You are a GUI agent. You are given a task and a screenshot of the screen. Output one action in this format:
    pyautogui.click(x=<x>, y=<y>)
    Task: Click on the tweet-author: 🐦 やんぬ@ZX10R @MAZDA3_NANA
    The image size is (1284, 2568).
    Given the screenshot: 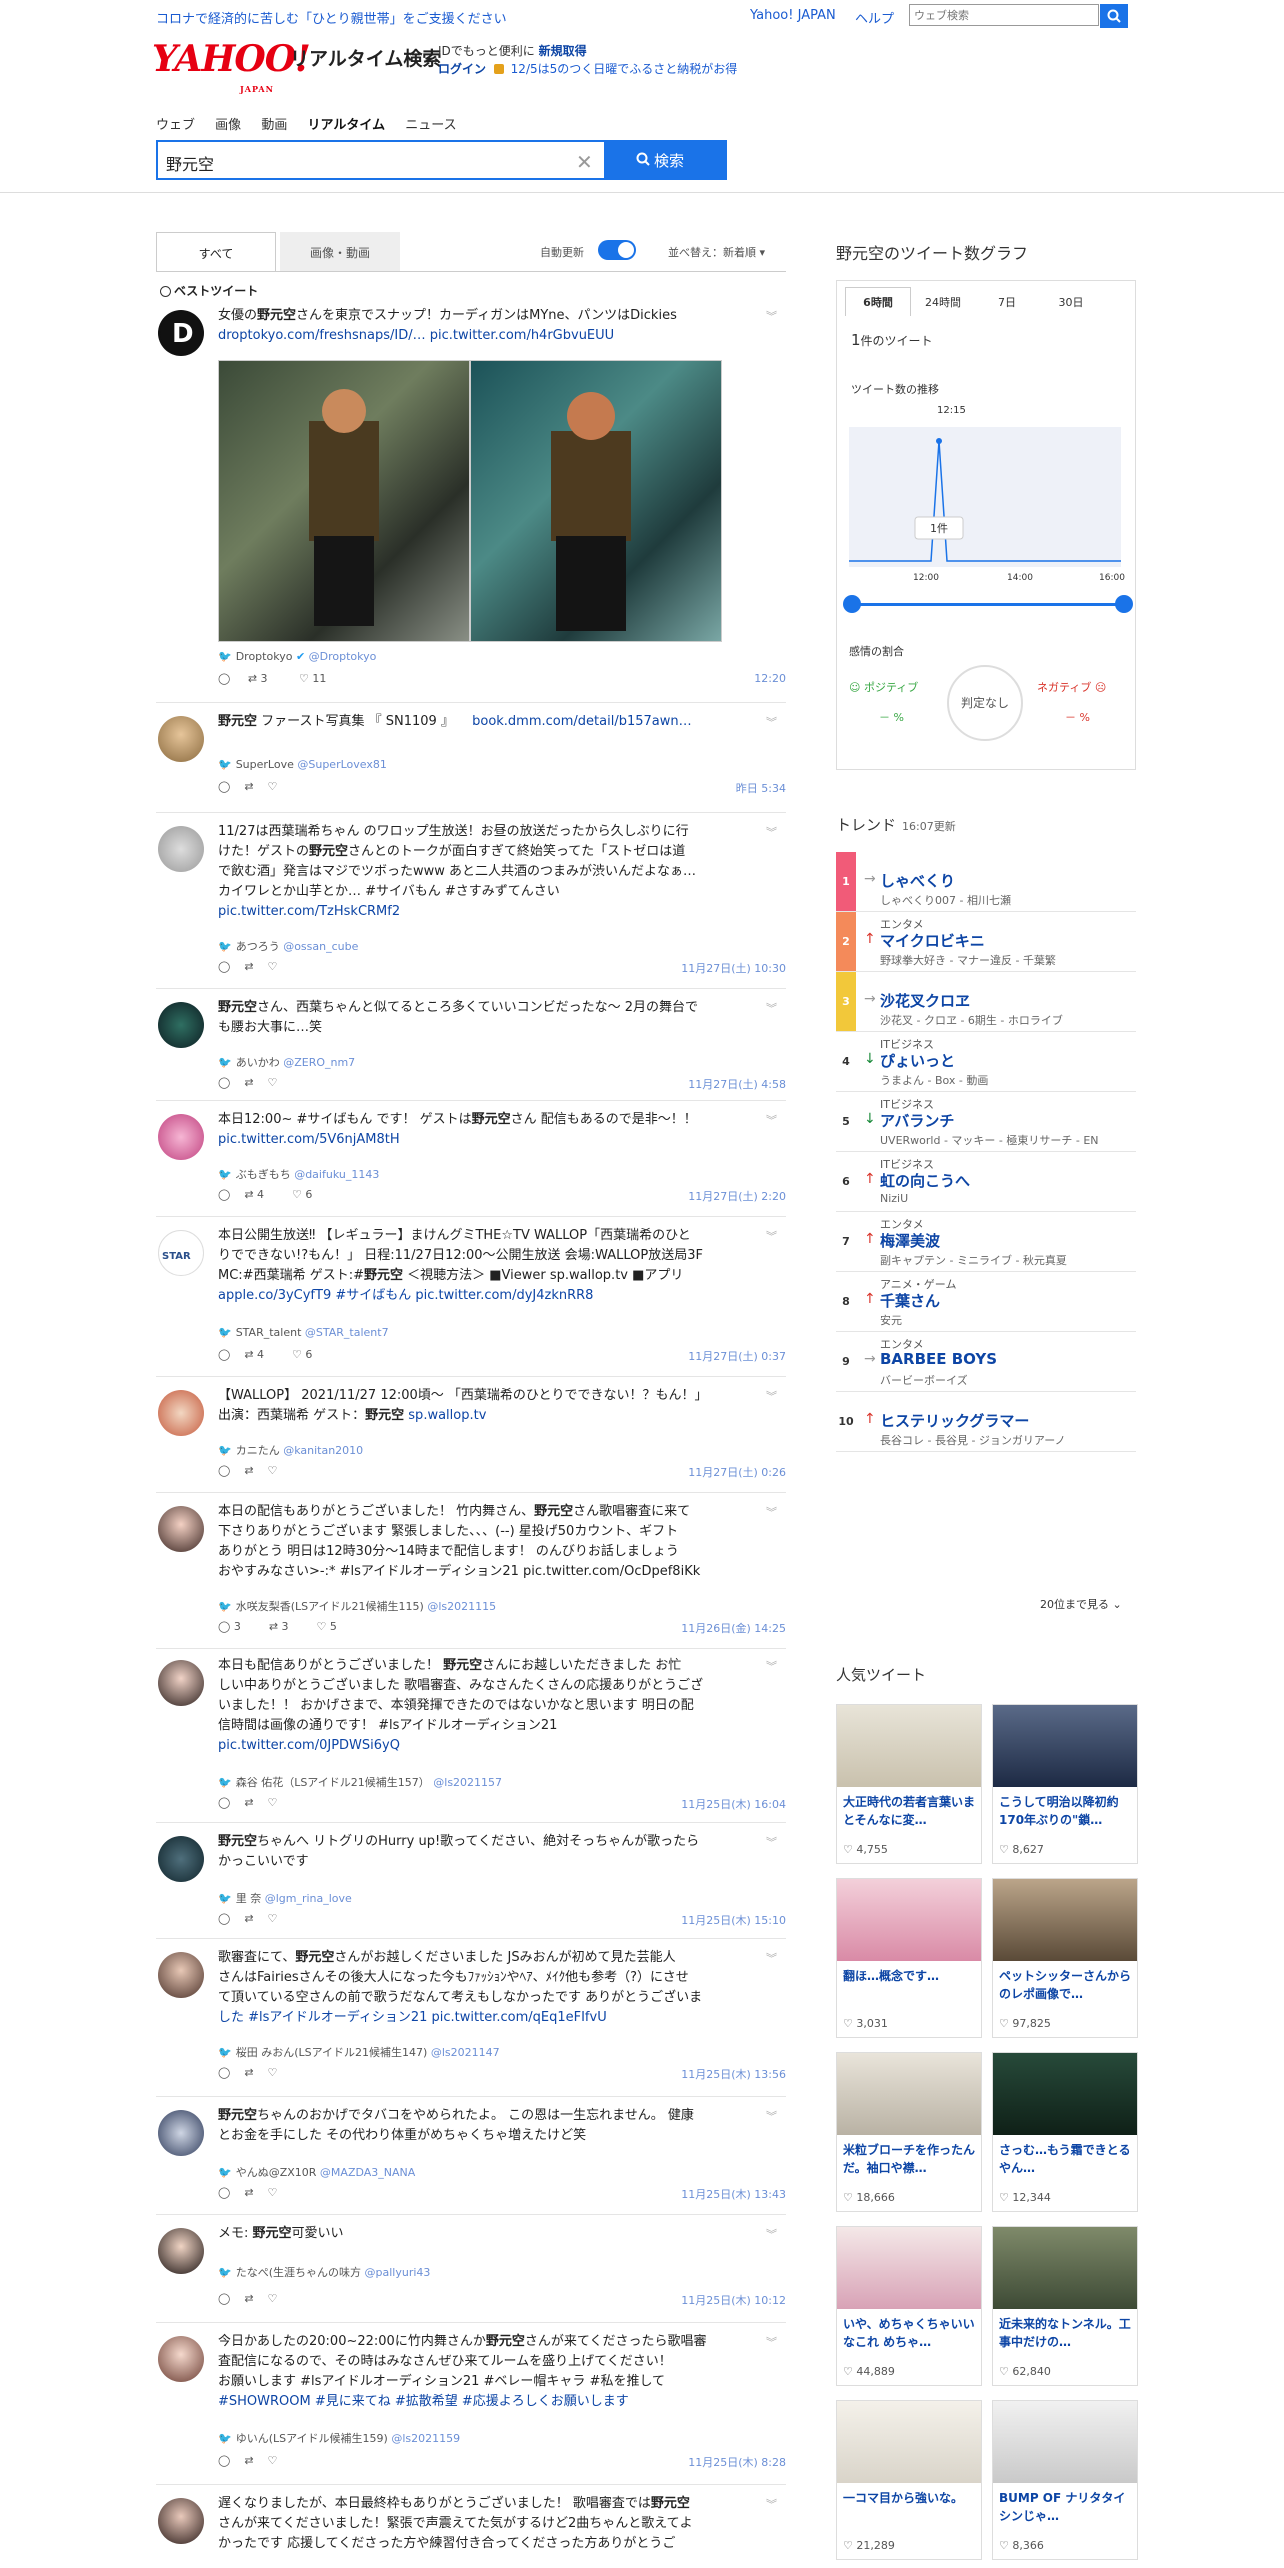 What is the action you would take?
    pyautogui.click(x=316, y=2172)
    